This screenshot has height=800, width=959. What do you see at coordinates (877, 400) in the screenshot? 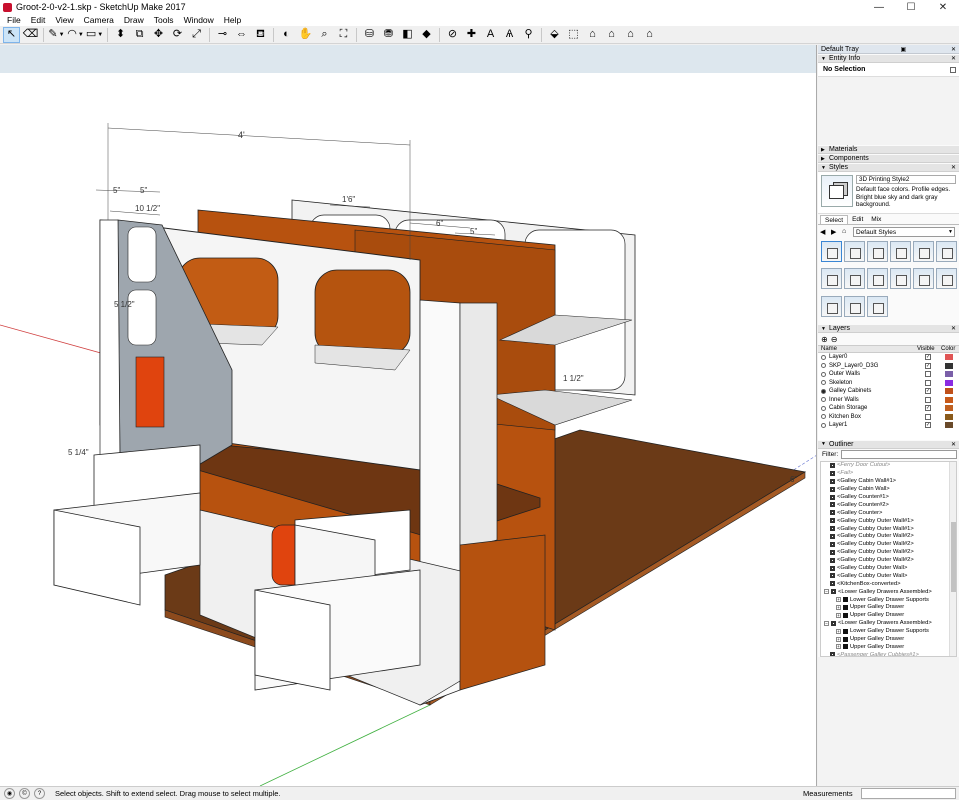
I see `layer-name: Inner Walls` at bounding box center [877, 400].